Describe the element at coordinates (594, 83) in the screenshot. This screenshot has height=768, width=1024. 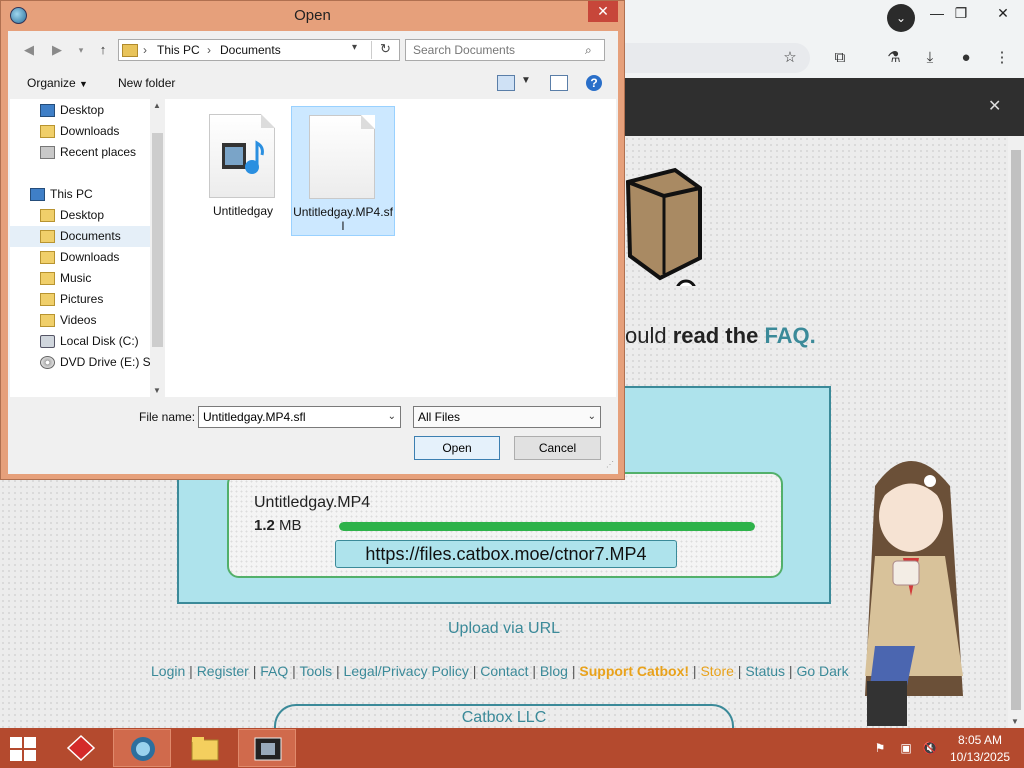
I see `help-icon: ?` at that location.